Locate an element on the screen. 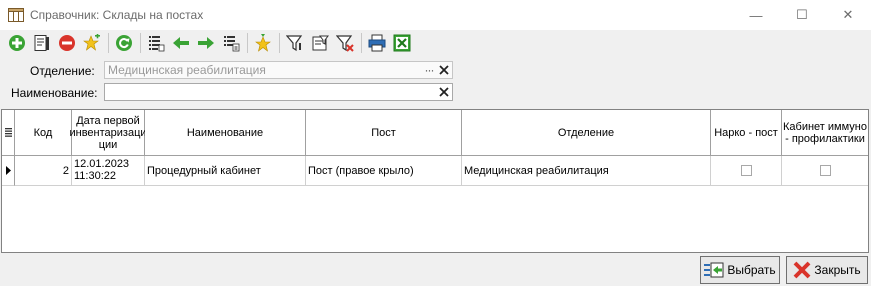 This screenshot has width=871, height=286. current-row-icon is located at coordinates (8, 170).